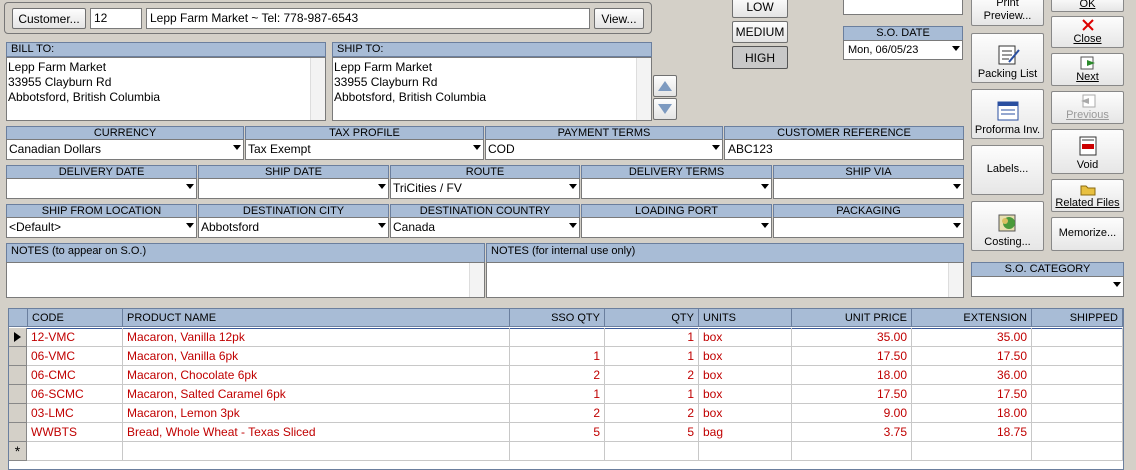 The height and width of the screenshot is (470, 1136). Describe the element at coordinates (852, 318) in the screenshot. I see `column-header-unit-price: UNIT PRICE` at that location.